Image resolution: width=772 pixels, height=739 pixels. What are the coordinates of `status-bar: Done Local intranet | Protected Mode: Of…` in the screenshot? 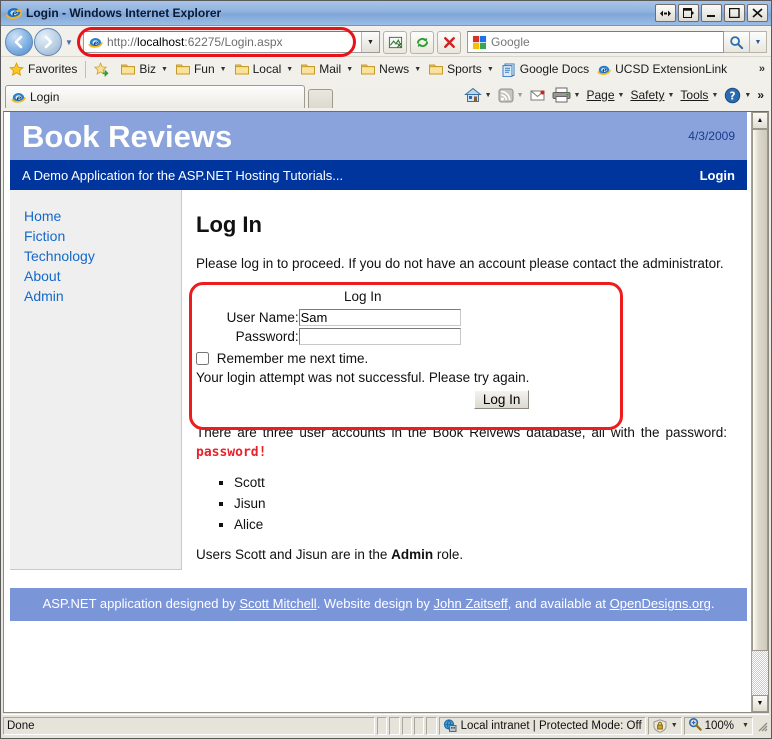 It's located at (386, 725).